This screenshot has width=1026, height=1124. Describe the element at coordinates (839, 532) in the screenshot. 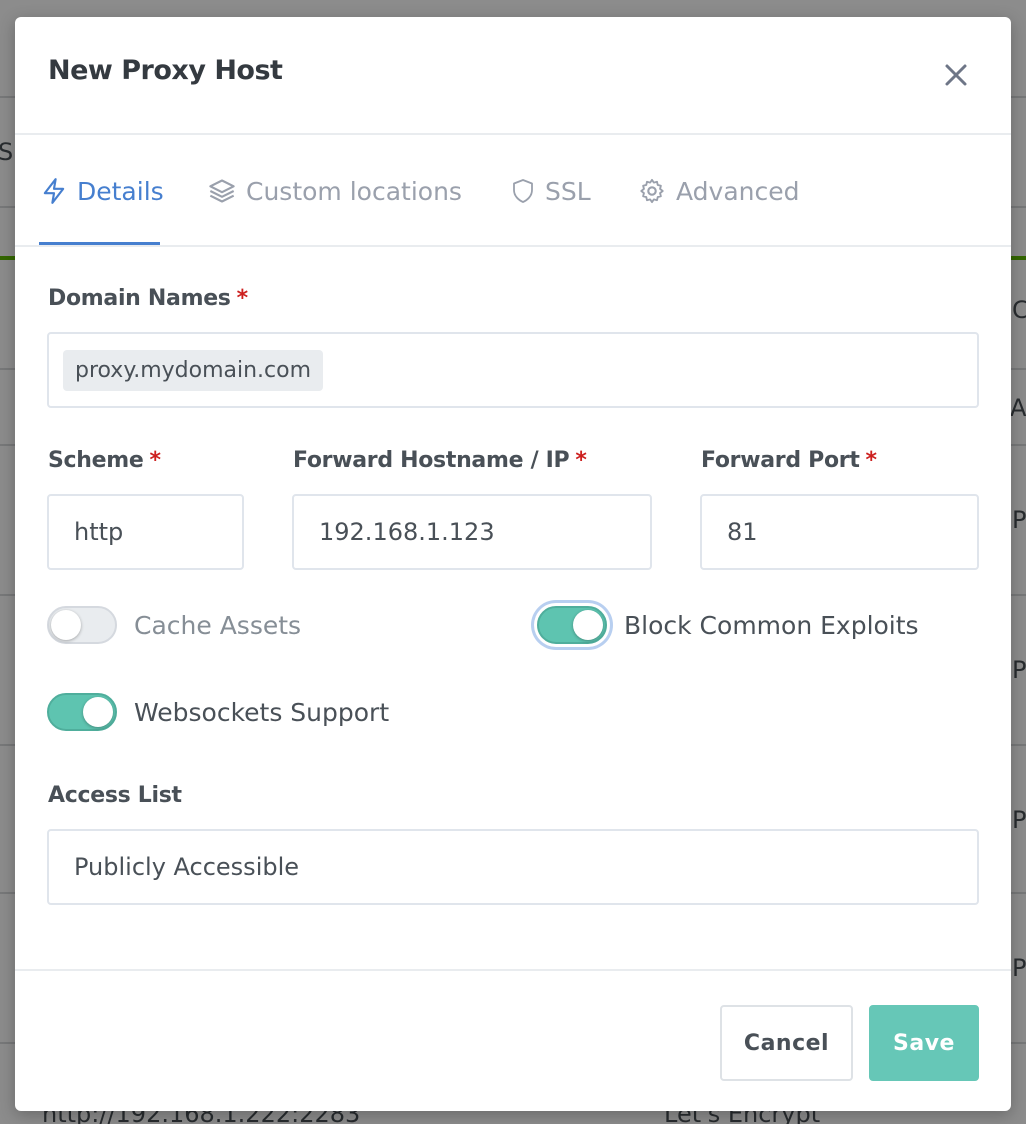

I see `forward-port-field: 81` at that location.